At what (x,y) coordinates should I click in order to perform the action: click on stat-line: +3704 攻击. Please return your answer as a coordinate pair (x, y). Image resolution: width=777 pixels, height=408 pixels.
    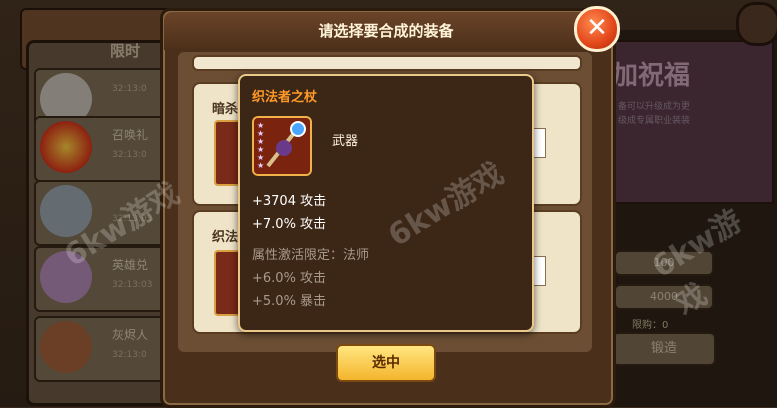
    Looking at the image, I should click on (289, 201).